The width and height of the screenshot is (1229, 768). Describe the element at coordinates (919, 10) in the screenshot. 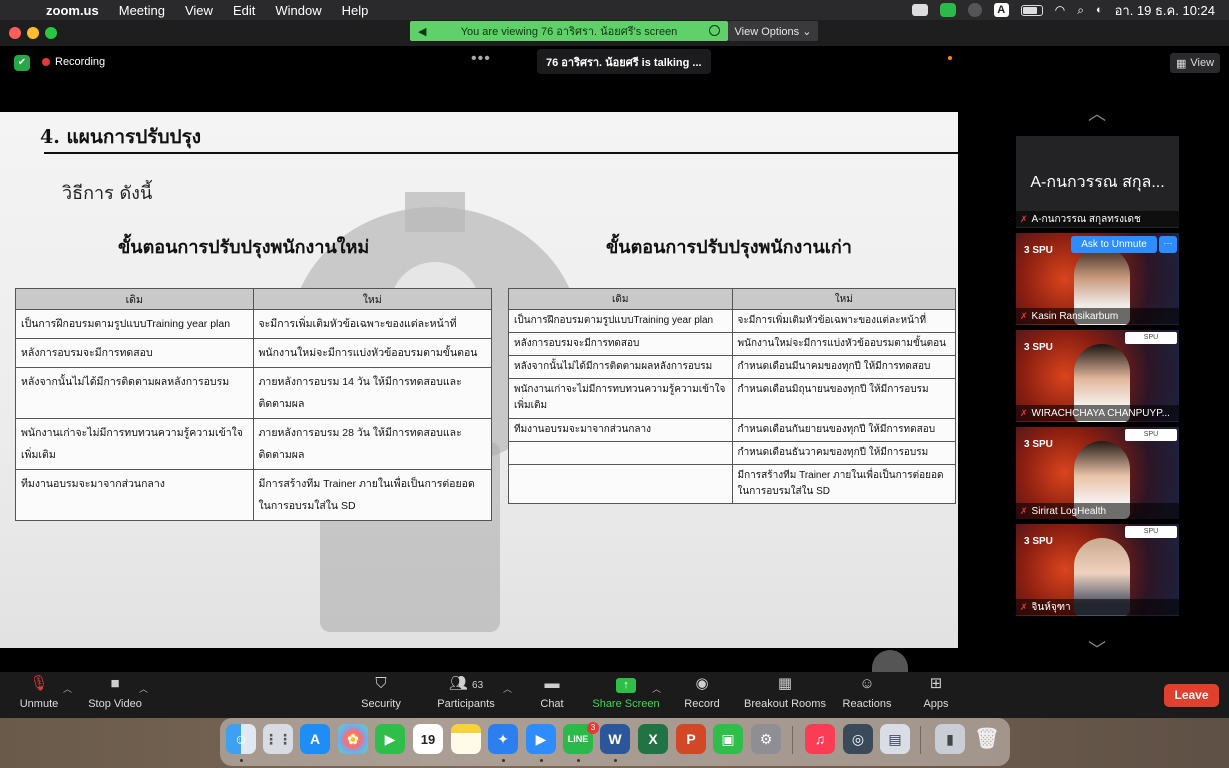

I see `zoom-status-icon` at that location.